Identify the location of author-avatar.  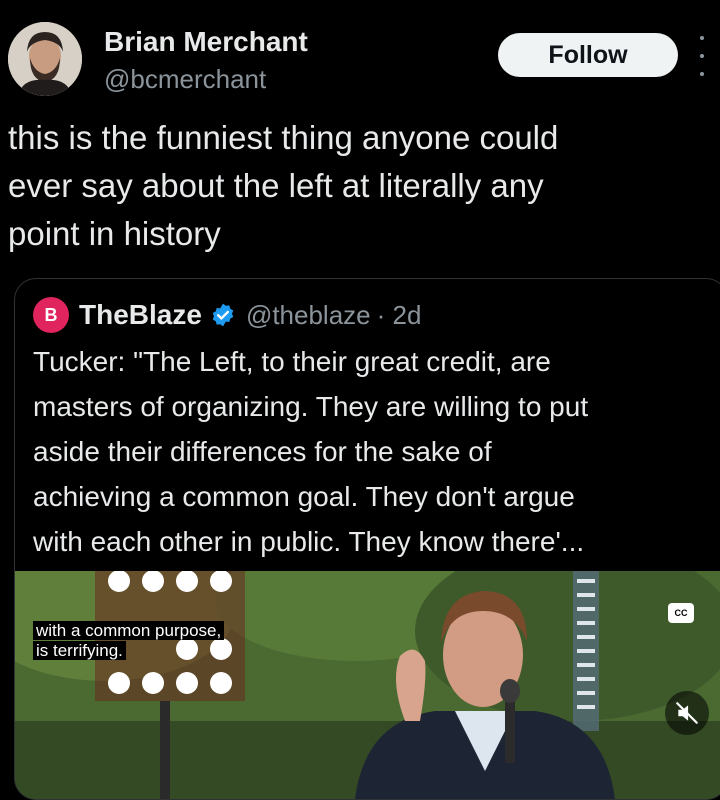
(45, 59).